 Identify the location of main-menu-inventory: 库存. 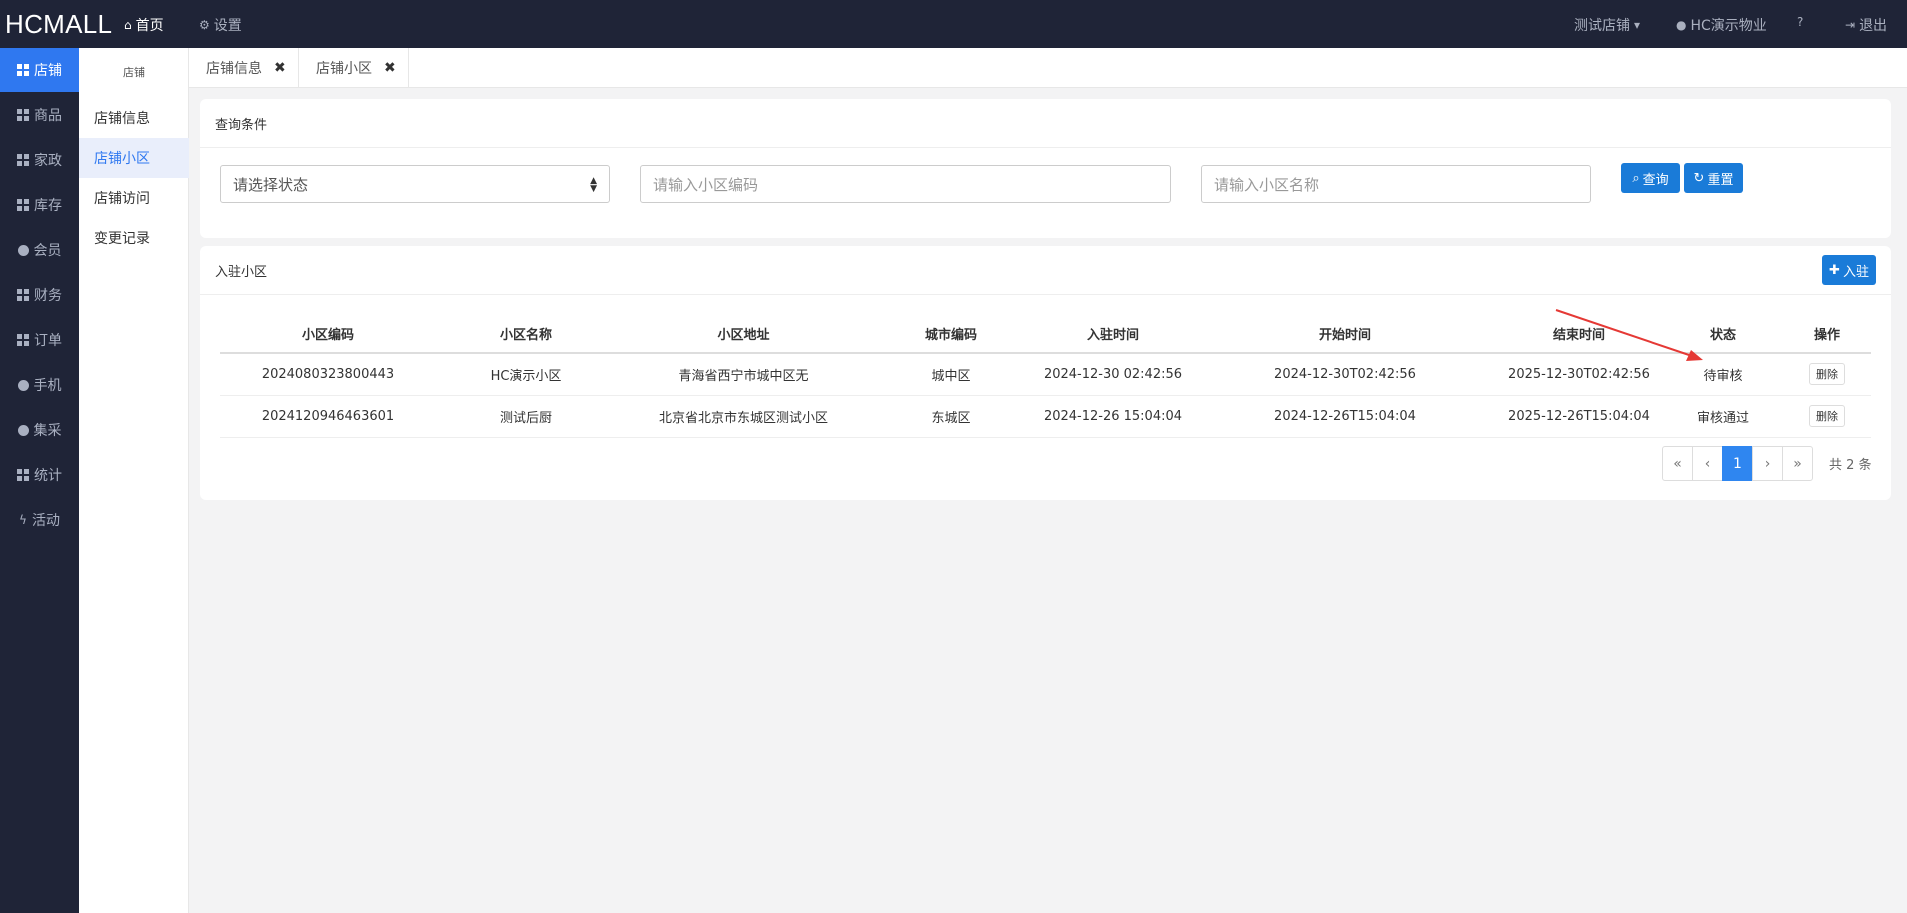
(39, 205).